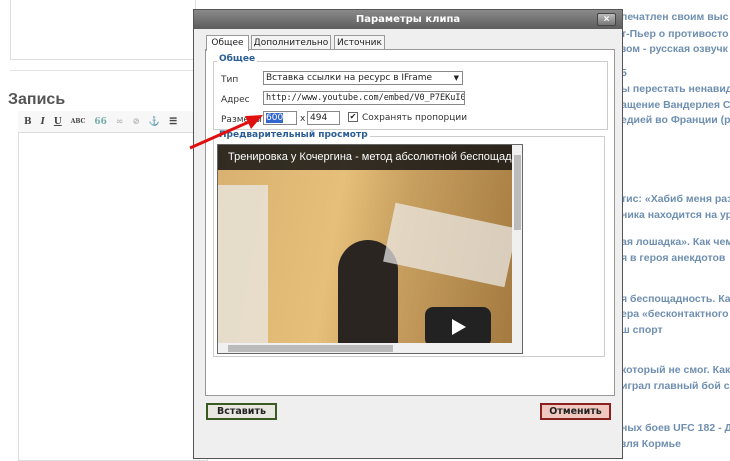  What do you see at coordinates (370, 348) in the screenshot?
I see `horizontal-scrollbar` at bounding box center [370, 348].